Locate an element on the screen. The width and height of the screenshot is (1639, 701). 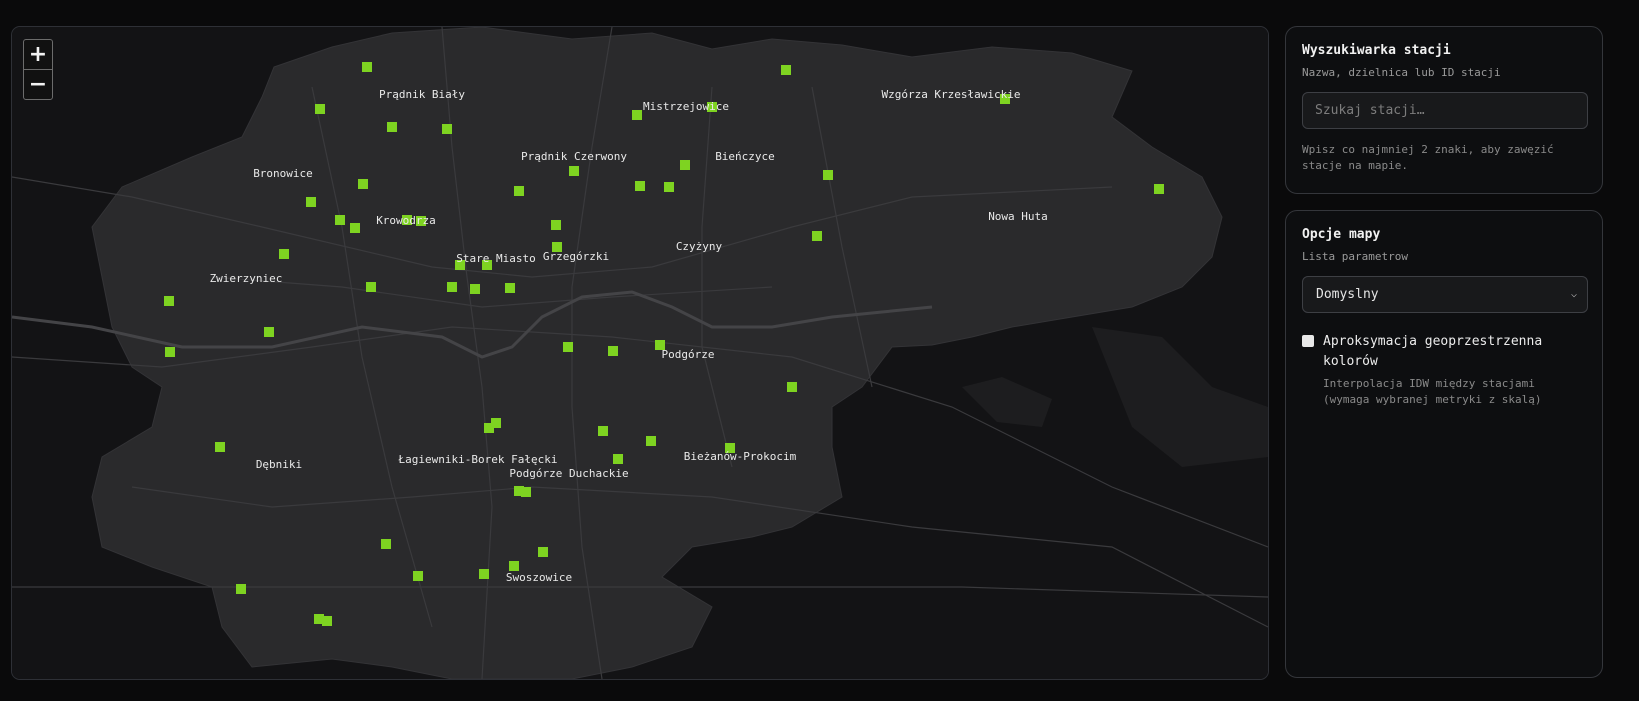
district-label: Łagiewniki-Borek Fałęcki is located at coordinates (478, 459).